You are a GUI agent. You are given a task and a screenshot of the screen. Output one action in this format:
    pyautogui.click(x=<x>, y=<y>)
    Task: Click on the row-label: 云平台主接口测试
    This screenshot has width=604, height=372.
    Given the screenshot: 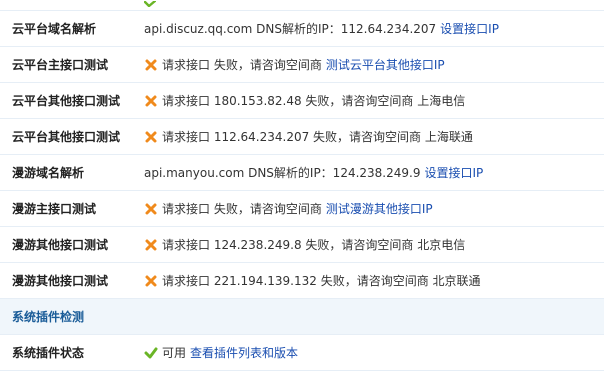 What is the action you would take?
    pyautogui.click(x=60, y=65)
    